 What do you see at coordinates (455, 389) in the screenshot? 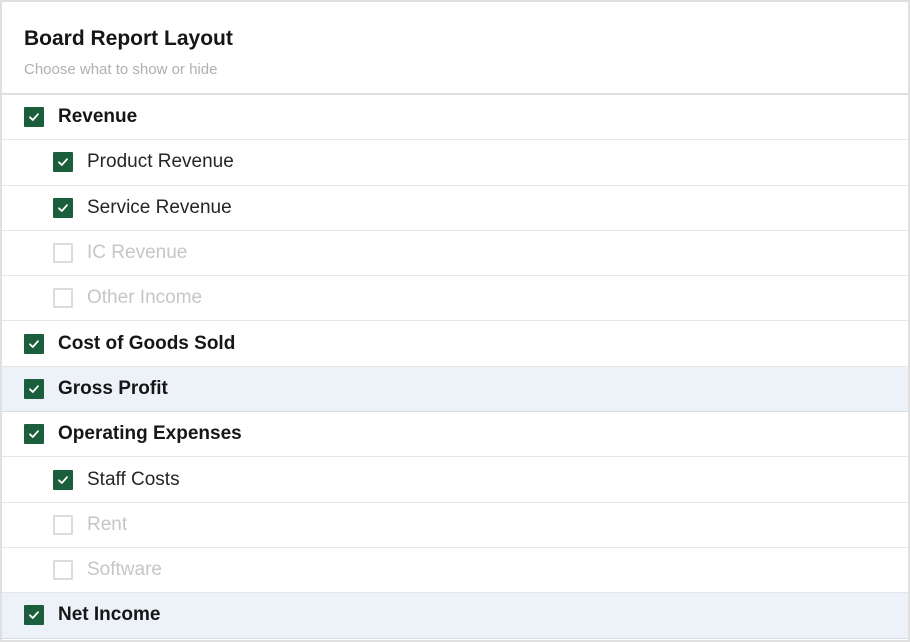
I see `list-item: Gross Profit` at bounding box center [455, 389].